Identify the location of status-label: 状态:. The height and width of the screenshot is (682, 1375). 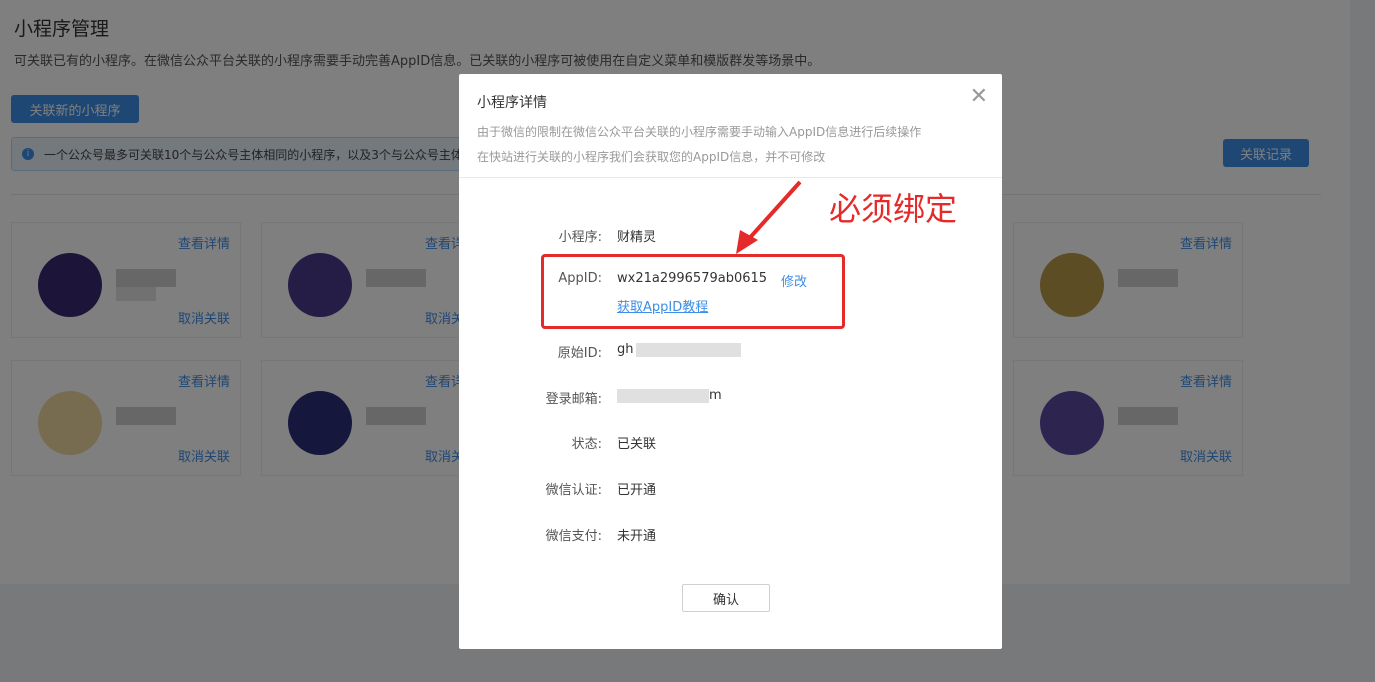
(586, 444).